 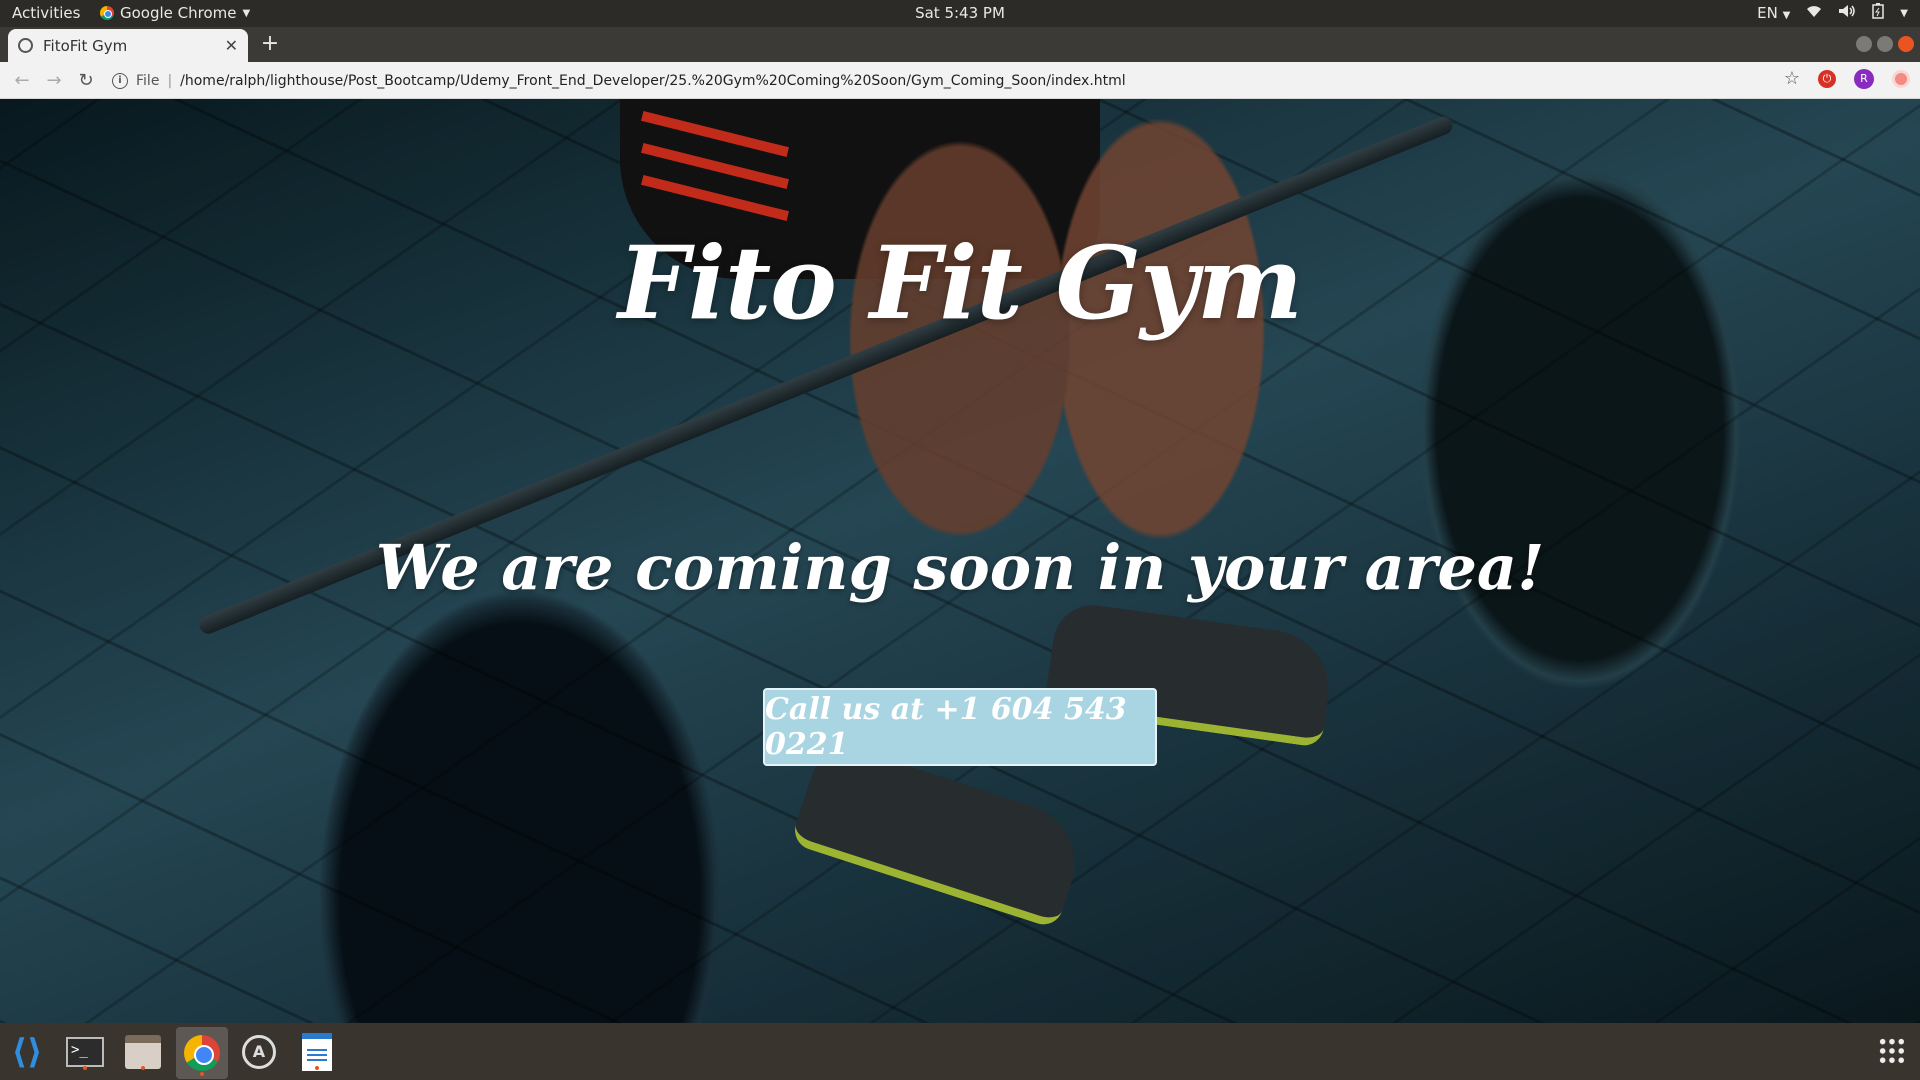 What do you see at coordinates (1906, 44) in the screenshot?
I see `window-close-button` at bounding box center [1906, 44].